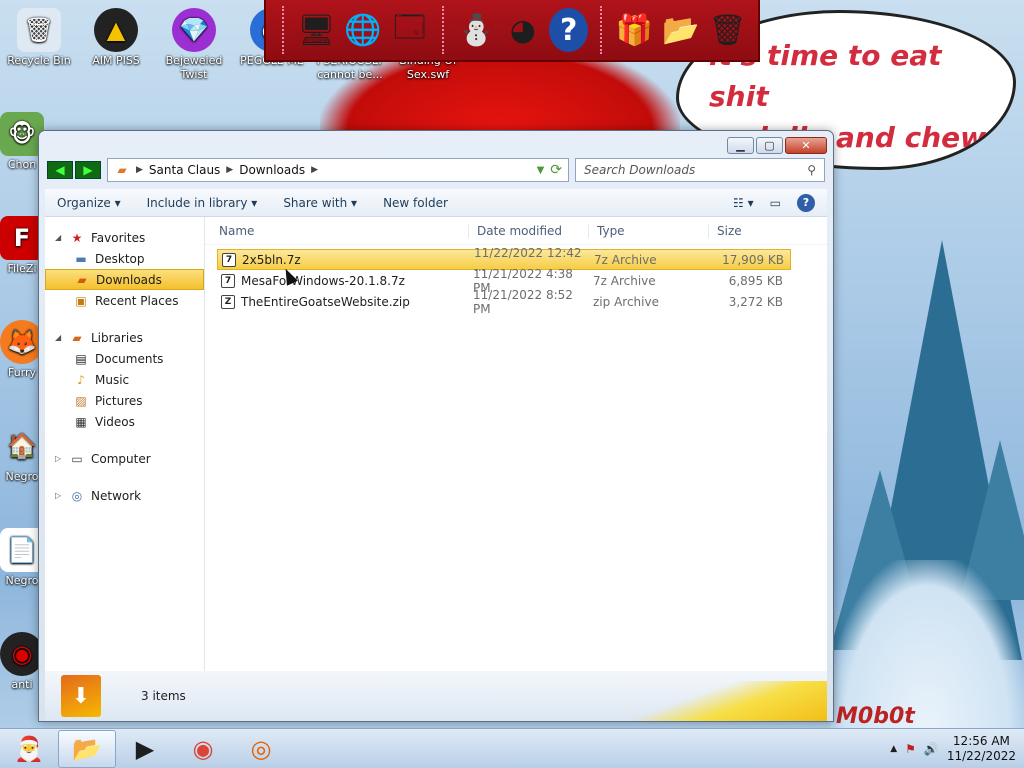 This screenshot has width=1024, height=768. Describe the element at coordinates (338, 170) in the screenshot. I see `address-bar: ▰ ▶ Santa Claus ▶ Downloads ▶ ▼ ⟳` at that location.